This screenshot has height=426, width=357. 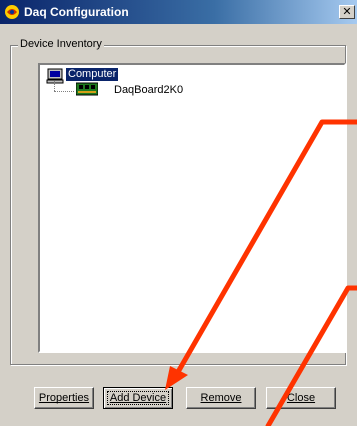 What do you see at coordinates (12, 12) in the screenshot?
I see `app-icon` at bounding box center [12, 12].